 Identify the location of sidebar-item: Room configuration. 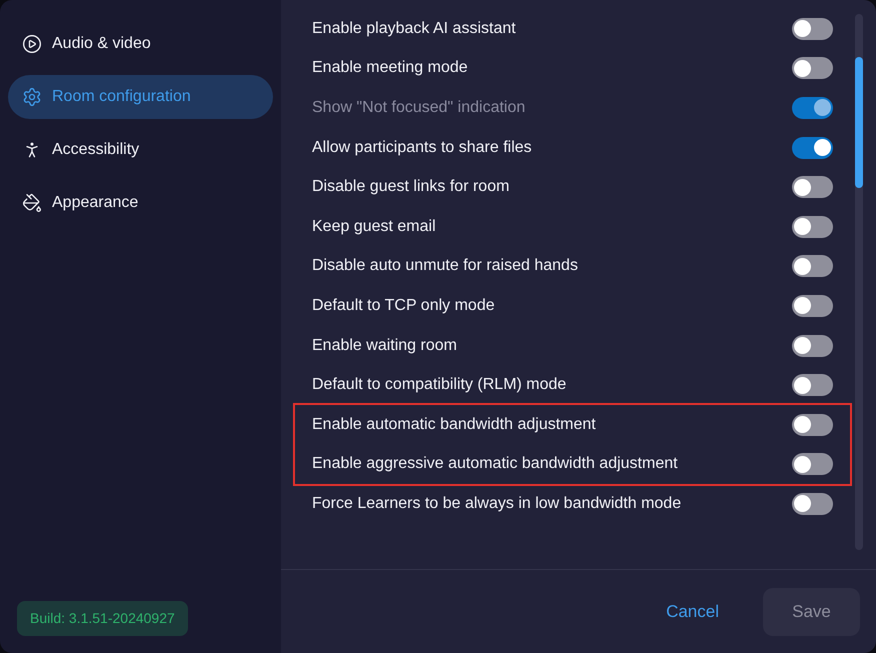
(140, 97).